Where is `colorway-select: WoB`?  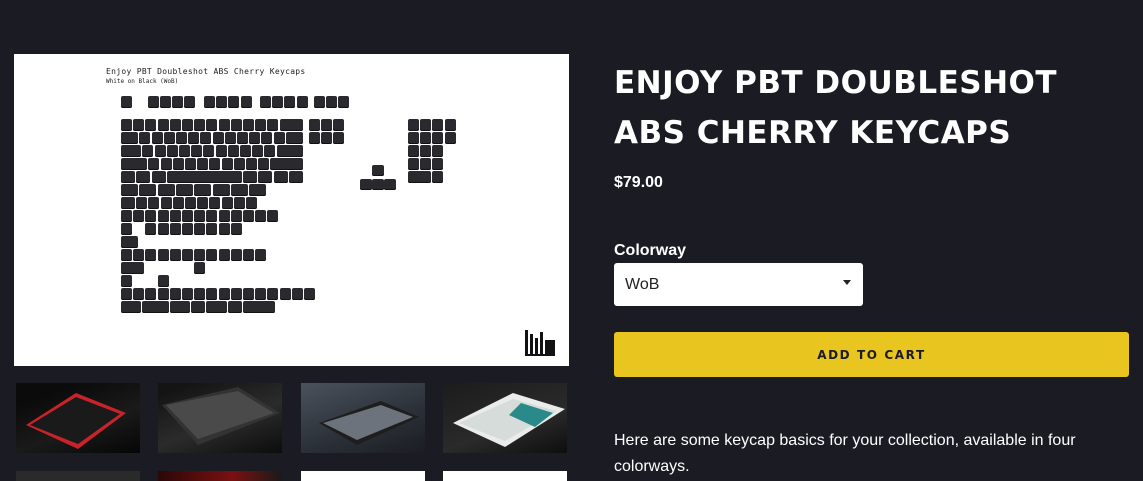
colorway-select: WoB is located at coordinates (738, 284).